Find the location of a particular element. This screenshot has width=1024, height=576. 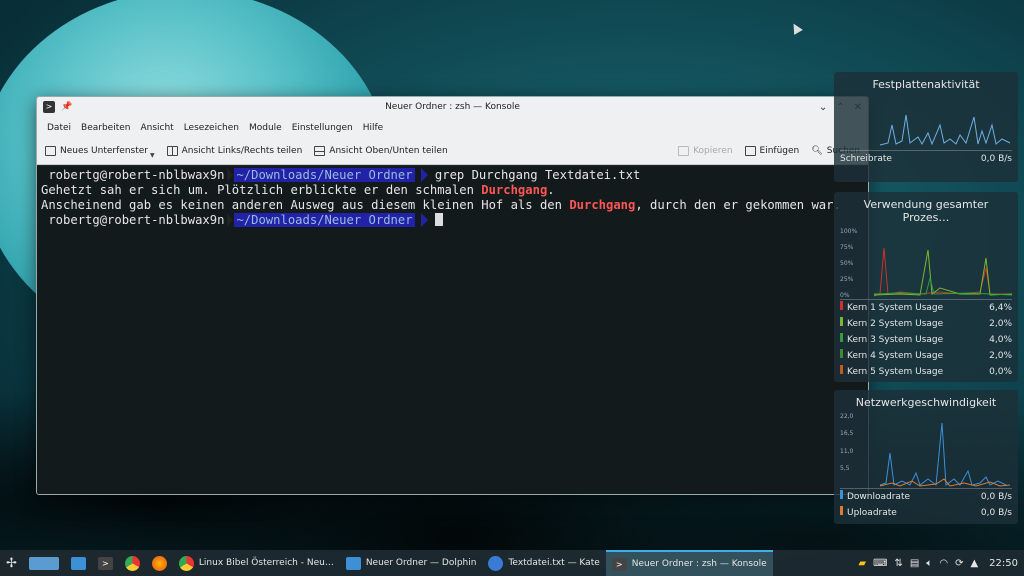

menu-bearbeiten: Bearbeiten is located at coordinates (105, 128).